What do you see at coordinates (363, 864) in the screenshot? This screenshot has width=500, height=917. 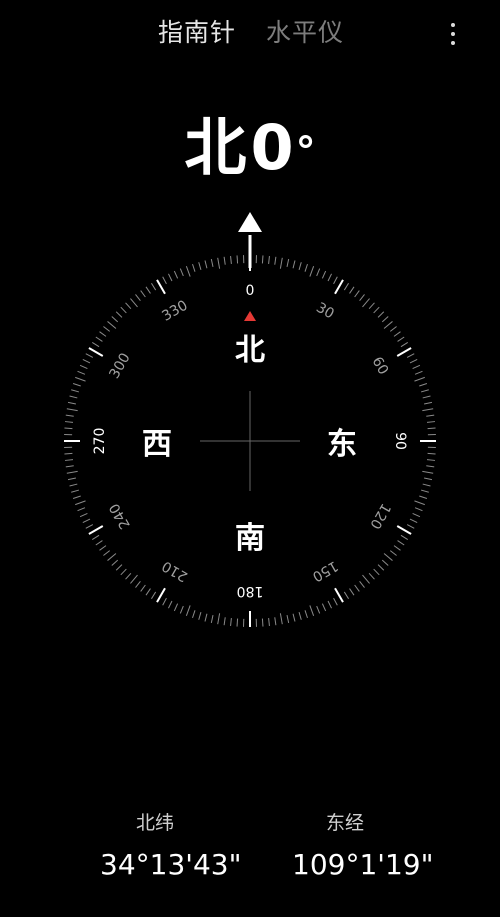 I see `longitude-value: 109°1'19"` at bounding box center [363, 864].